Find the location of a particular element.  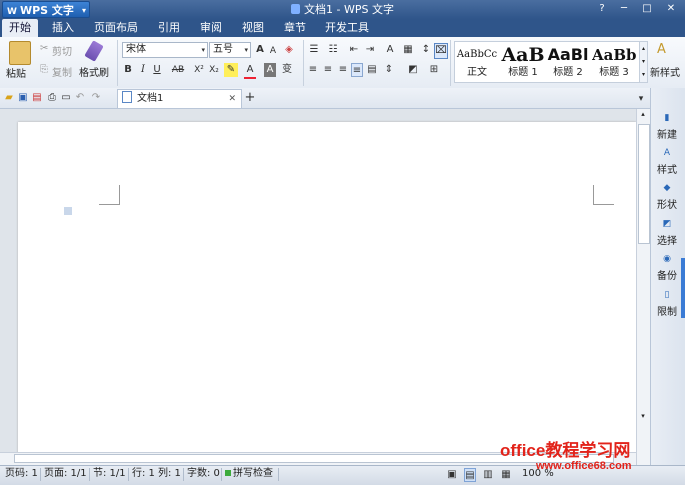

font-color-icon: A is located at coordinates (250, 71).